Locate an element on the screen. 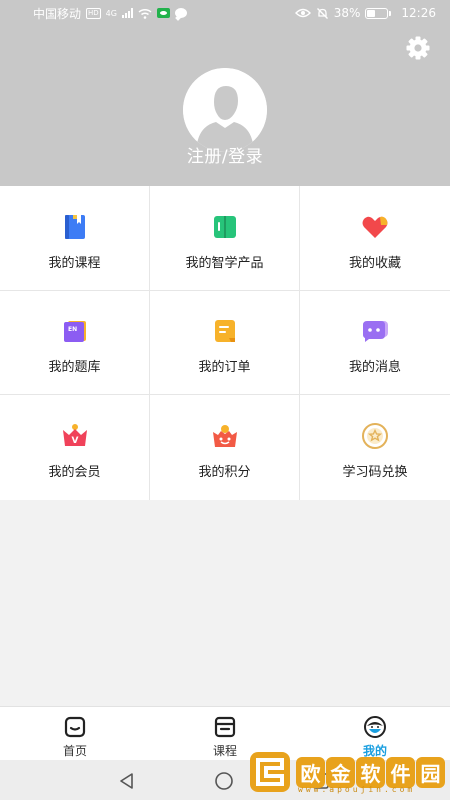 This screenshot has width=450, height=800. menu-my-question-bank: EN 我的题库 is located at coordinates (75, 343).